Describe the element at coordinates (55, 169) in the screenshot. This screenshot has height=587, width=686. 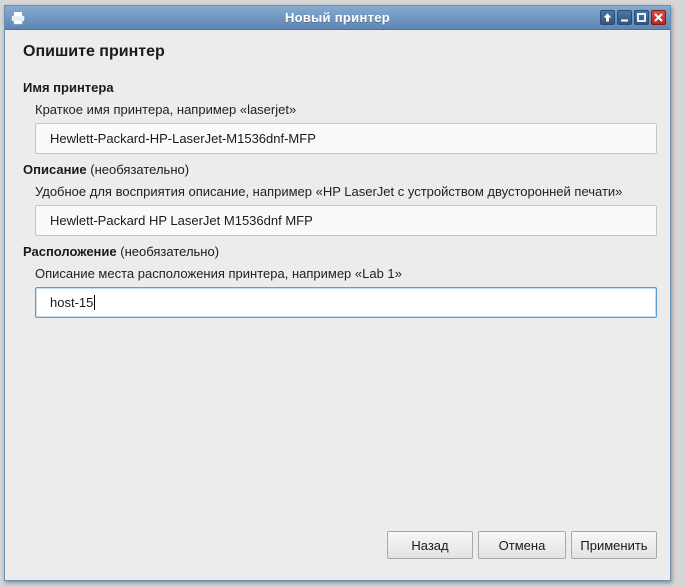
I see `description-label: Описание` at that location.